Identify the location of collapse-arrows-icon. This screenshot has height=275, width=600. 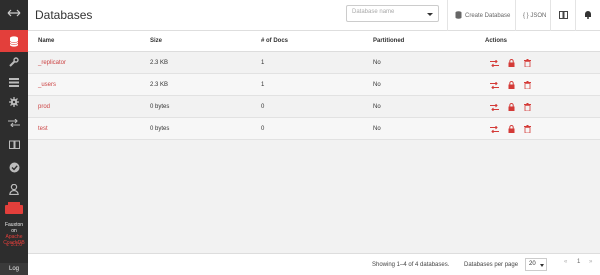
(14, 13).